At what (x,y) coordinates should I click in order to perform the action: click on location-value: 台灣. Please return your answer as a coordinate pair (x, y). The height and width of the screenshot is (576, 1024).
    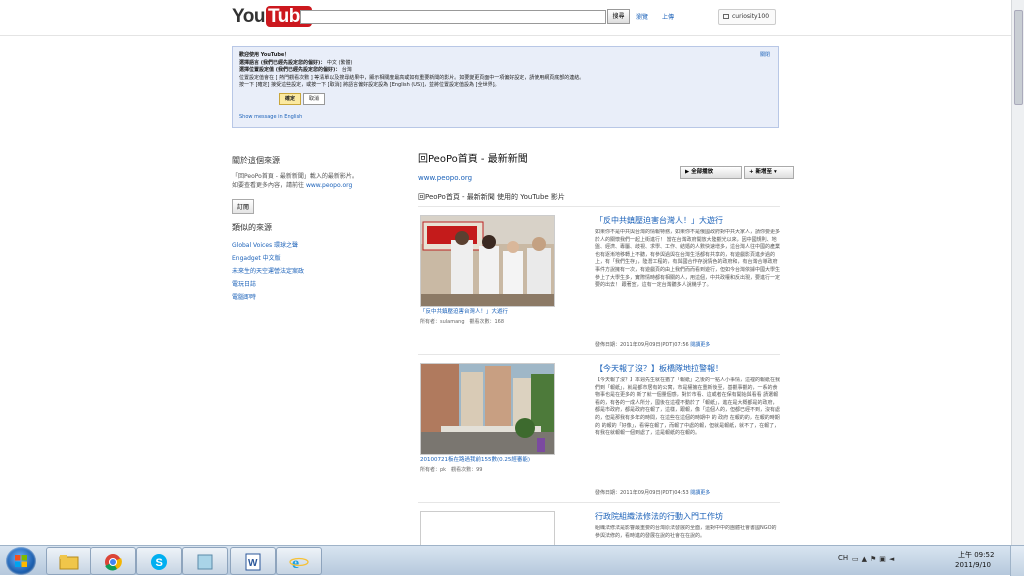
    Looking at the image, I should click on (347, 70).